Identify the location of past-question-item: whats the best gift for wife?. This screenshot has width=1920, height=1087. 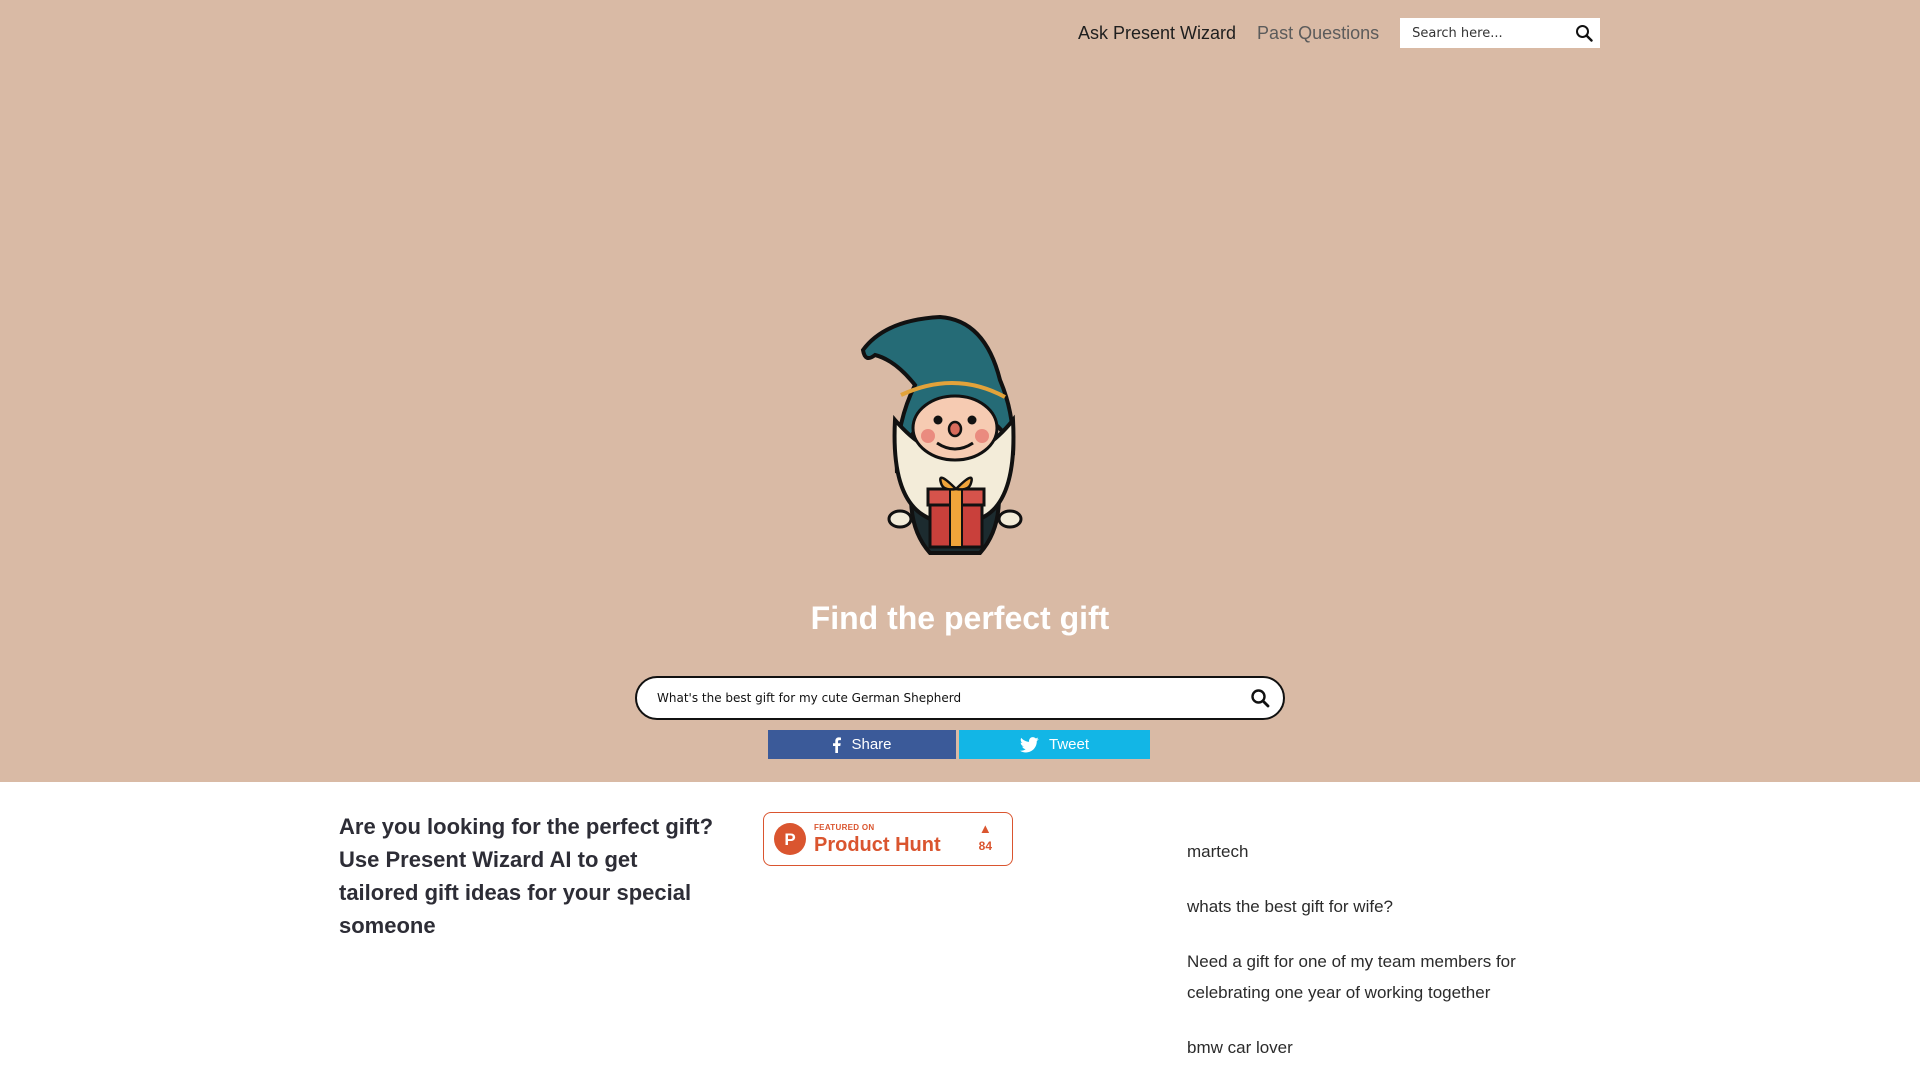
(1367, 906).